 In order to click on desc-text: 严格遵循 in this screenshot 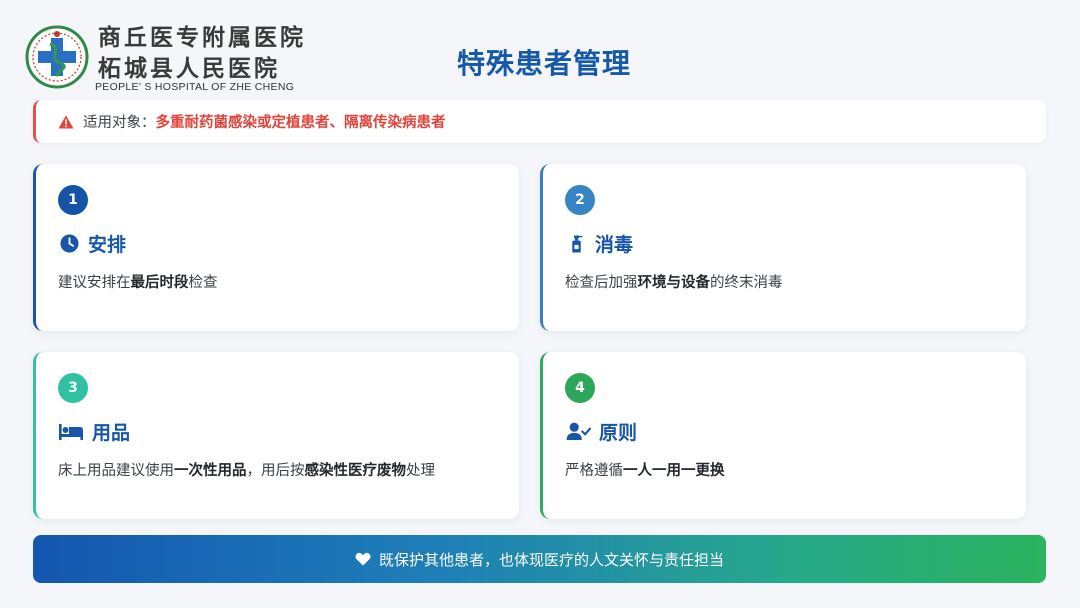, I will do `click(594, 471)`.